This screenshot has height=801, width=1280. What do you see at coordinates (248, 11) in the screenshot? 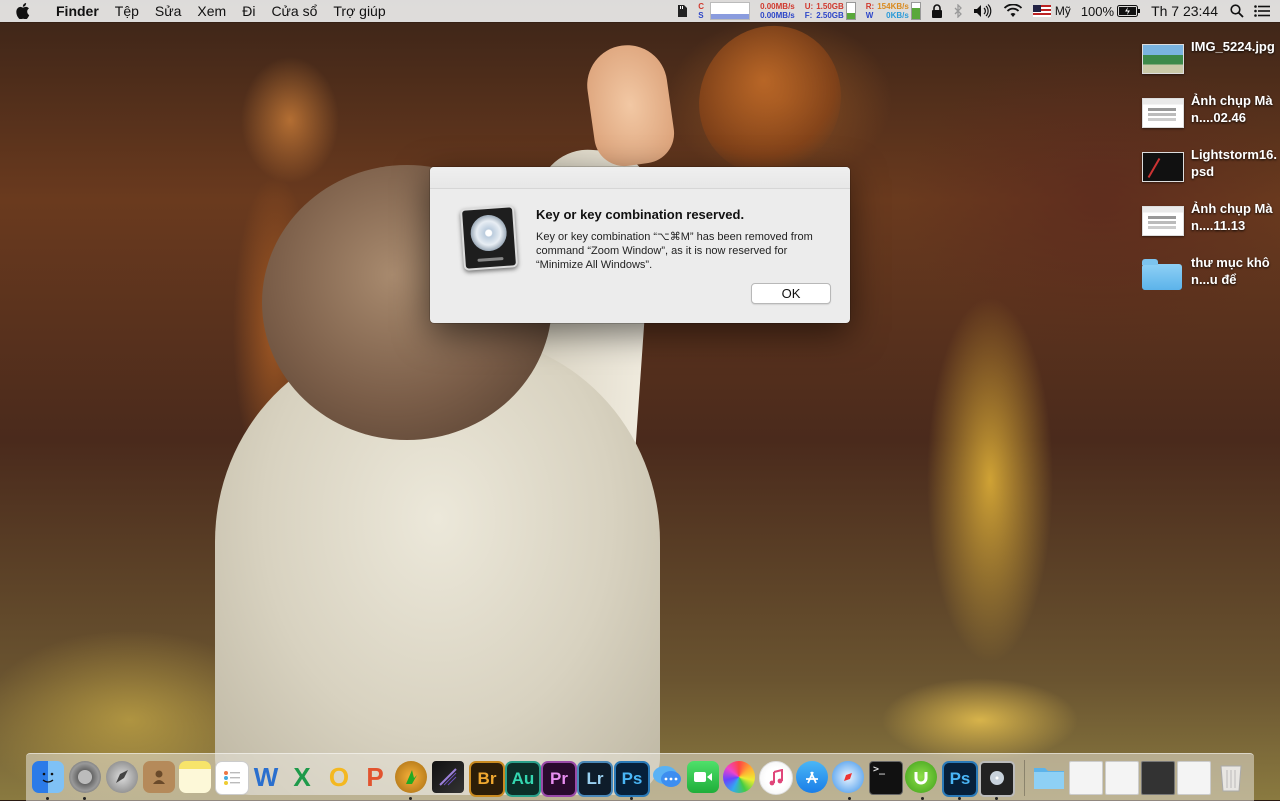
I see `menu-go: Đi` at bounding box center [248, 11].